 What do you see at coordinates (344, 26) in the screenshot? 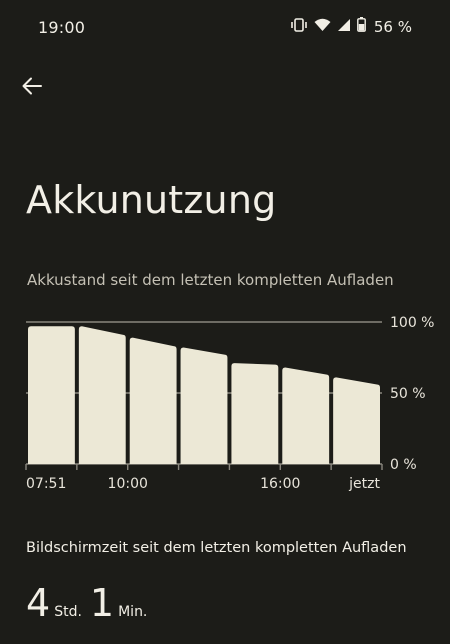
I see `signal-icon` at bounding box center [344, 26].